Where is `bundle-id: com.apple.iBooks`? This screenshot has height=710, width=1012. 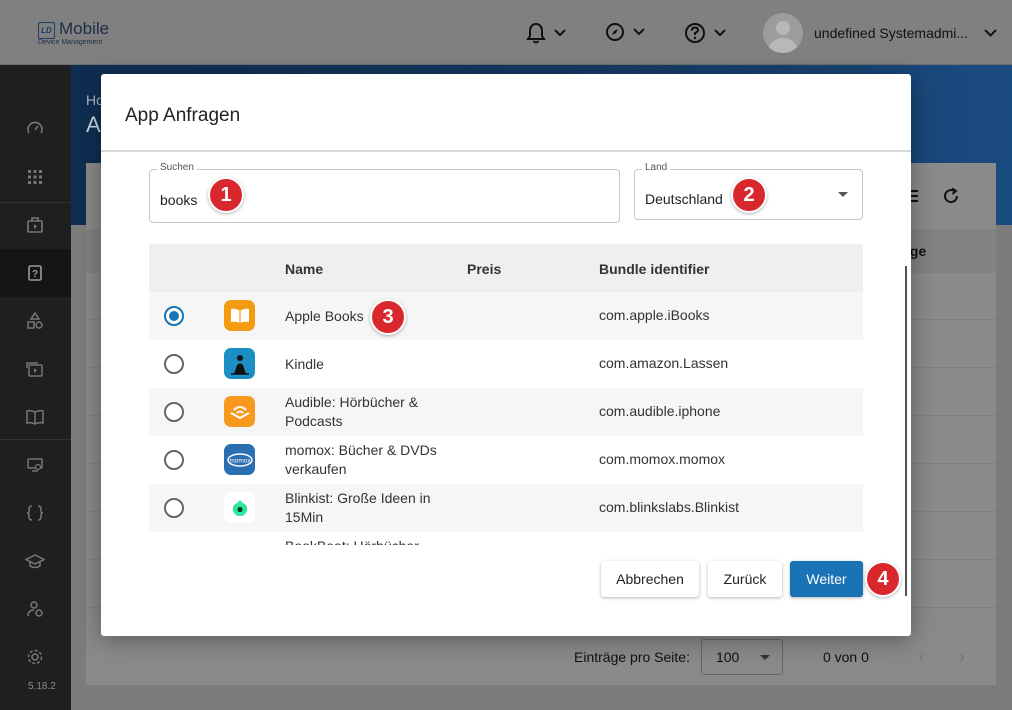
bundle-id: com.apple.iBooks is located at coordinates (654, 315).